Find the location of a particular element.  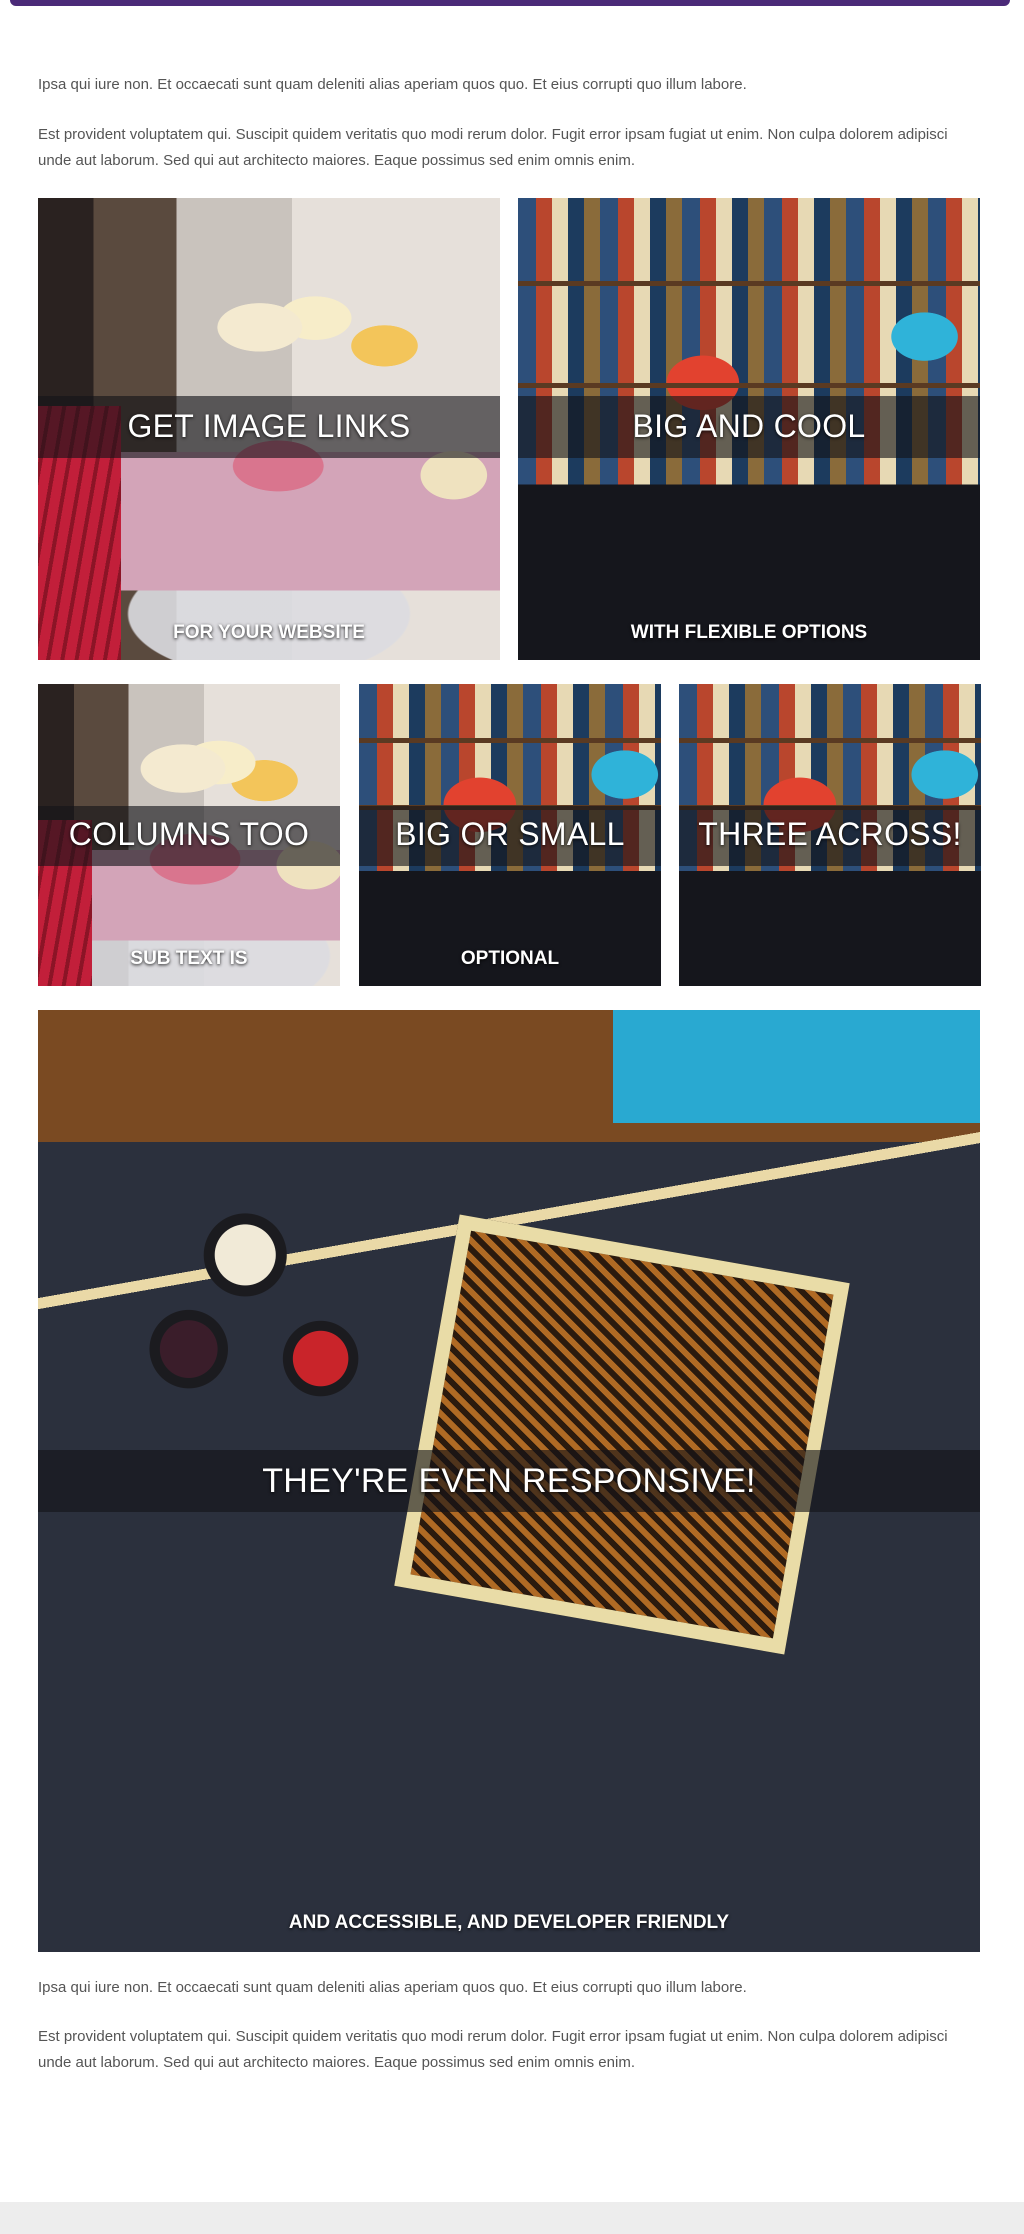

footer is located at coordinates (512, 2218).